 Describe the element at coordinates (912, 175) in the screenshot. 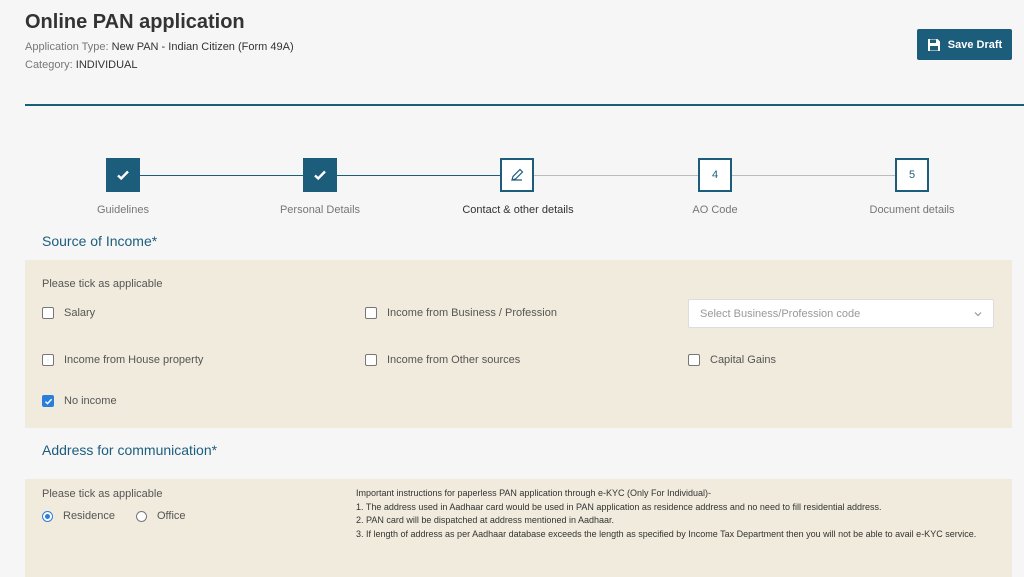

I see `step-document-marker: 5` at that location.